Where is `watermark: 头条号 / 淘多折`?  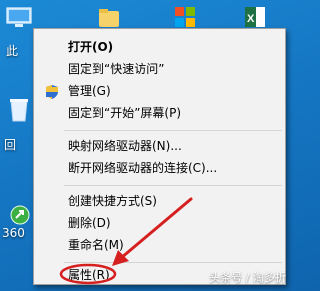 watermark: 头条号 / 淘多折 is located at coordinates (247, 277).